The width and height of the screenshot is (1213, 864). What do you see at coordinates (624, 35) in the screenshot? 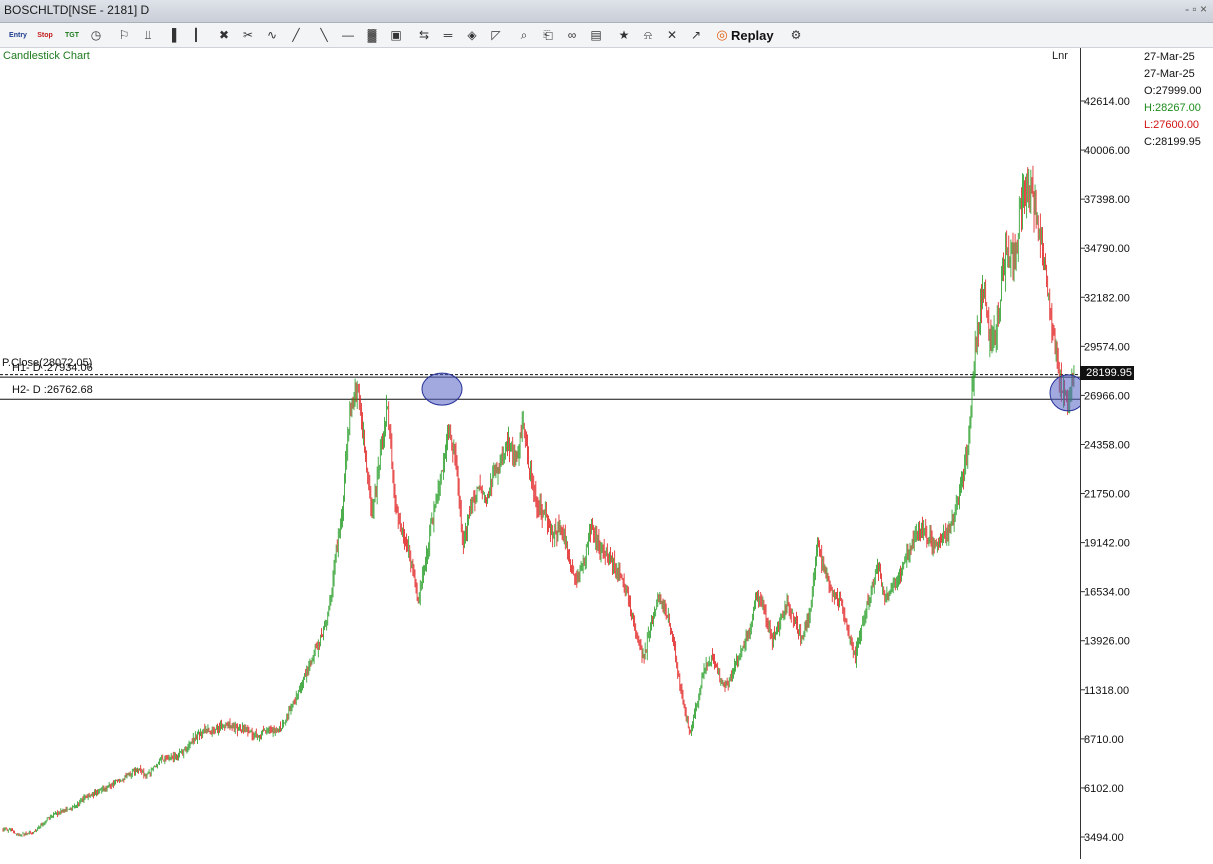
I see `star-icon: ★` at bounding box center [624, 35].